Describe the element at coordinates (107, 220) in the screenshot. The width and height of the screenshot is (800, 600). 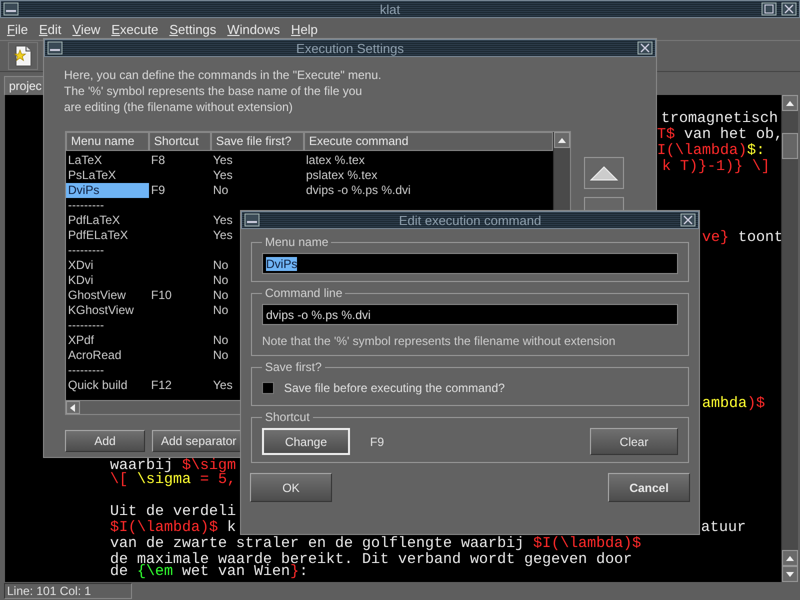
I see `table-cell: PdfLaTeX` at that location.